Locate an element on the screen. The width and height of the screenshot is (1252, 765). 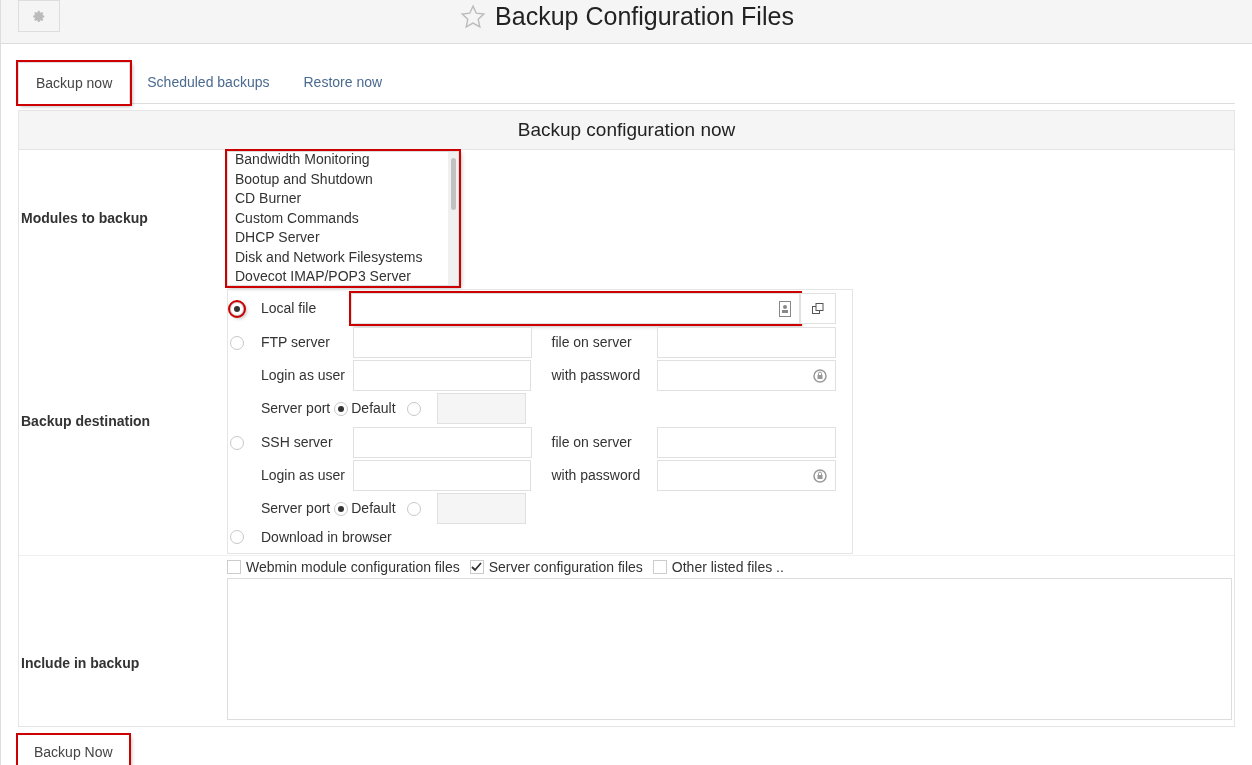
module-list: Bandwidth Monitoring Bootup and Shutdown CD Burner Custom Commands DHCP Server Disk and Network Filesystems Dovecot IMAP/POP3 Server is located at coordinates (343, 218).